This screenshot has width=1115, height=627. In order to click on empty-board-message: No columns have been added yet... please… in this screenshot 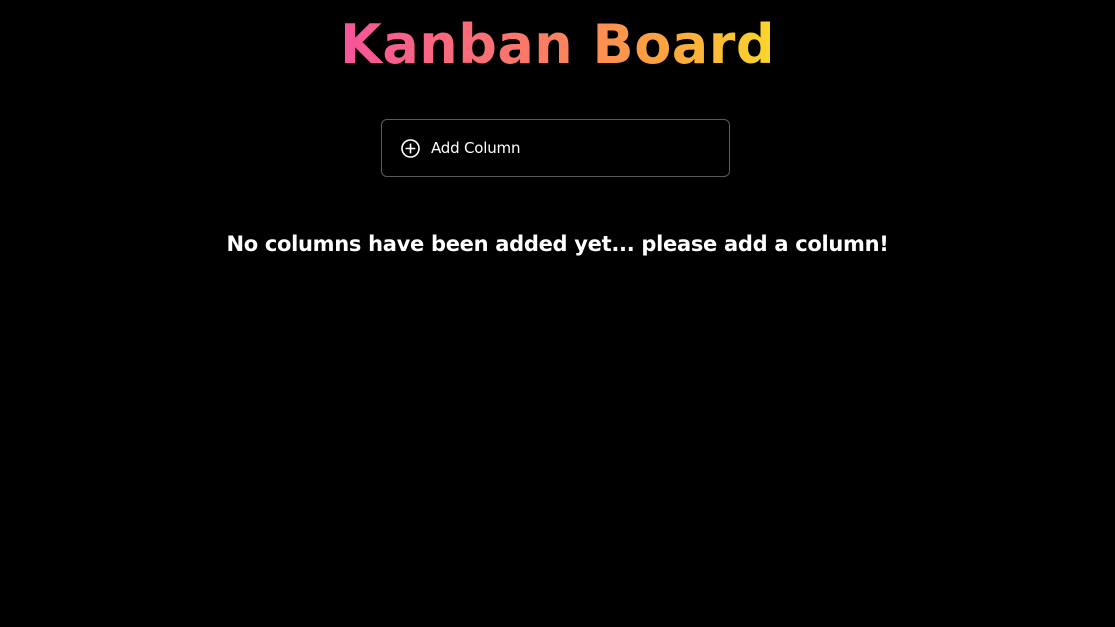, I will do `click(557, 244)`.